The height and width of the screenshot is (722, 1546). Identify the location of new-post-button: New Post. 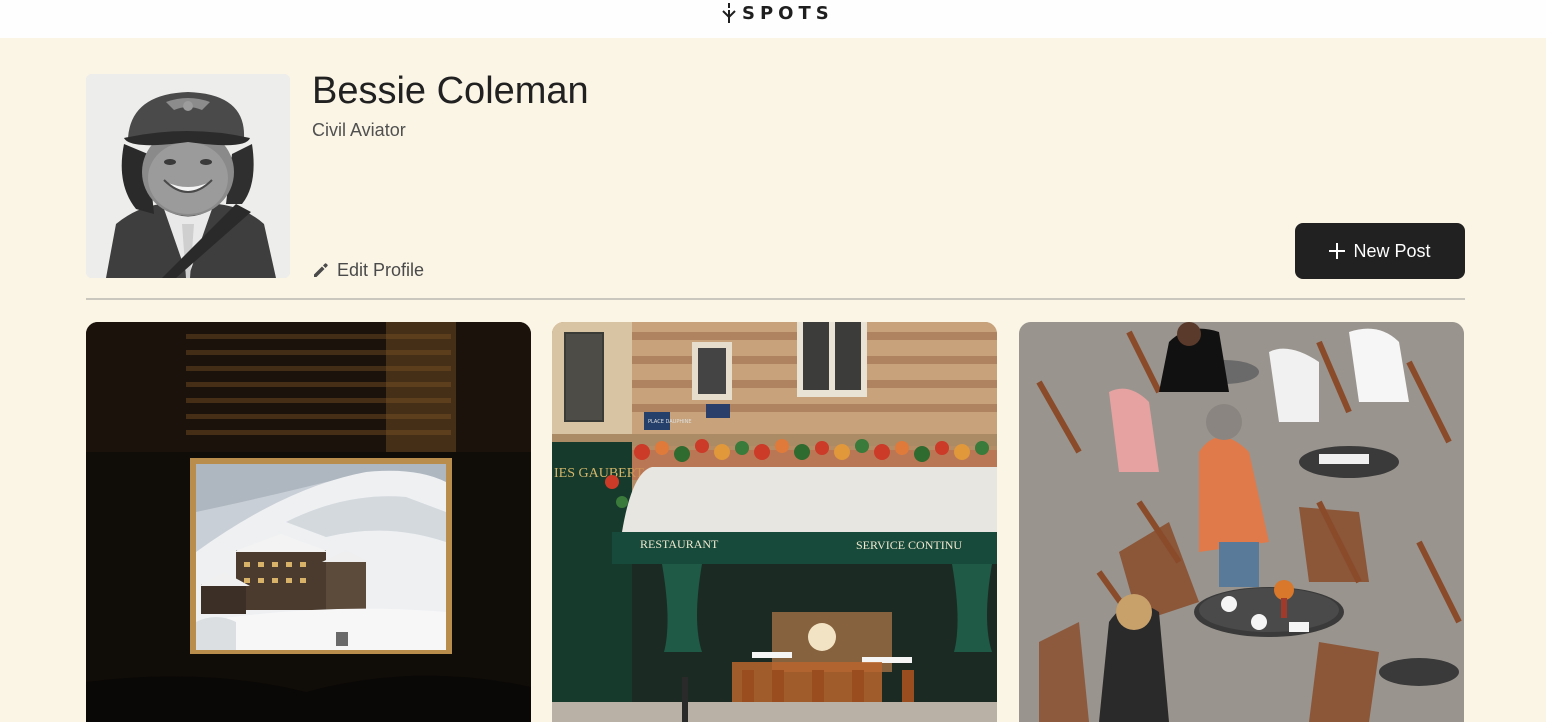
(1380, 251).